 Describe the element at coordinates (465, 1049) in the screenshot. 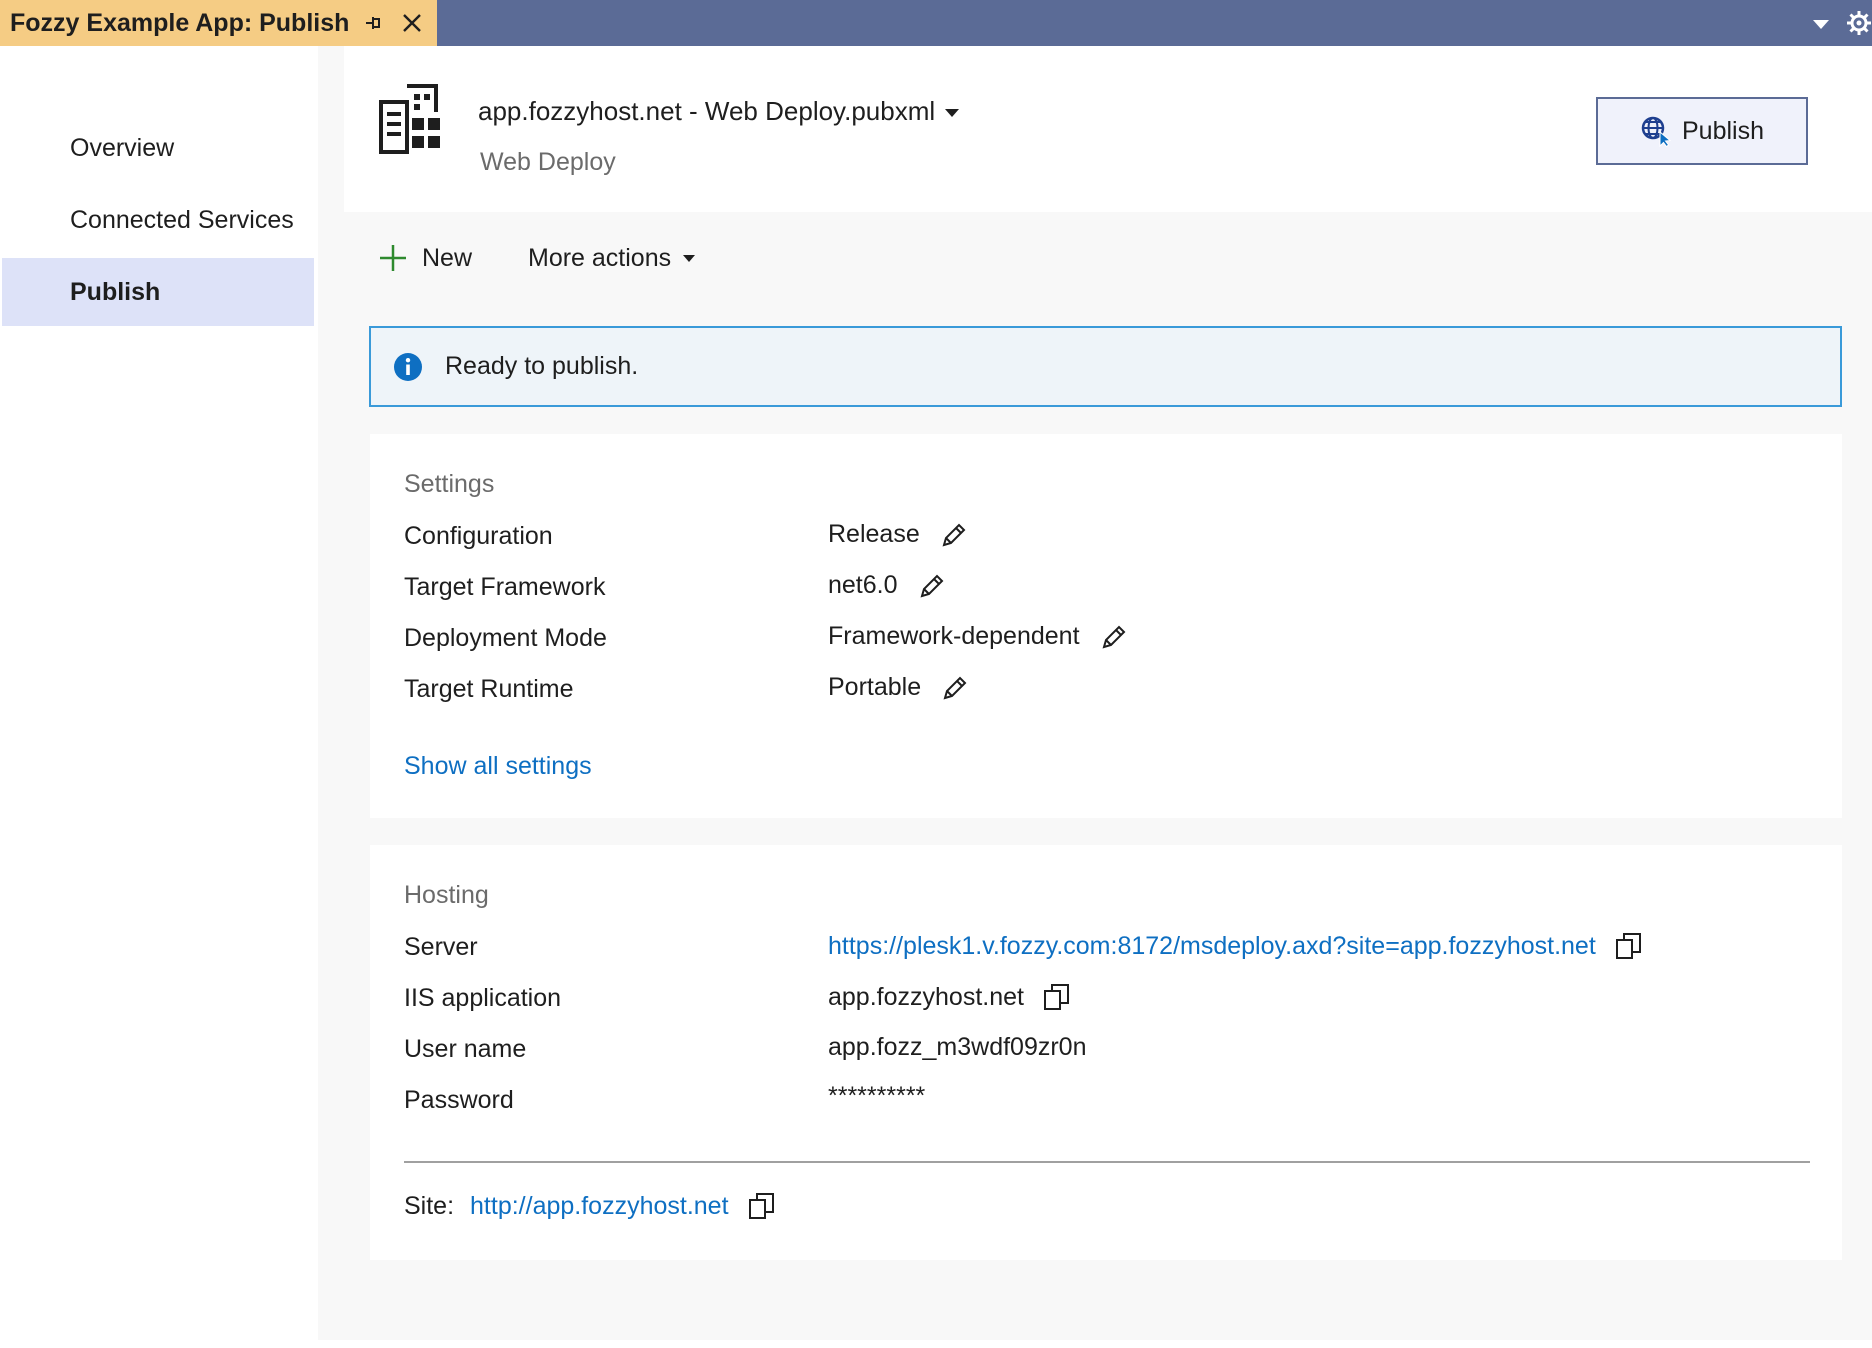

I see `hosting-label: User name` at that location.